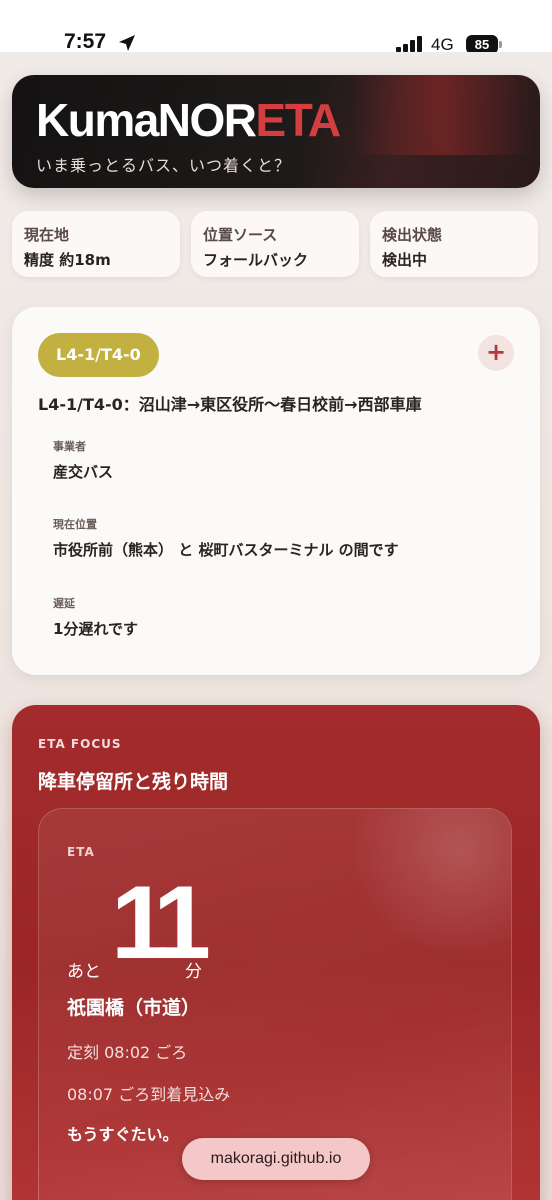 This screenshot has height=1200, width=552. What do you see at coordinates (47, 235) in the screenshot?
I see `info-label: 現在地` at bounding box center [47, 235].